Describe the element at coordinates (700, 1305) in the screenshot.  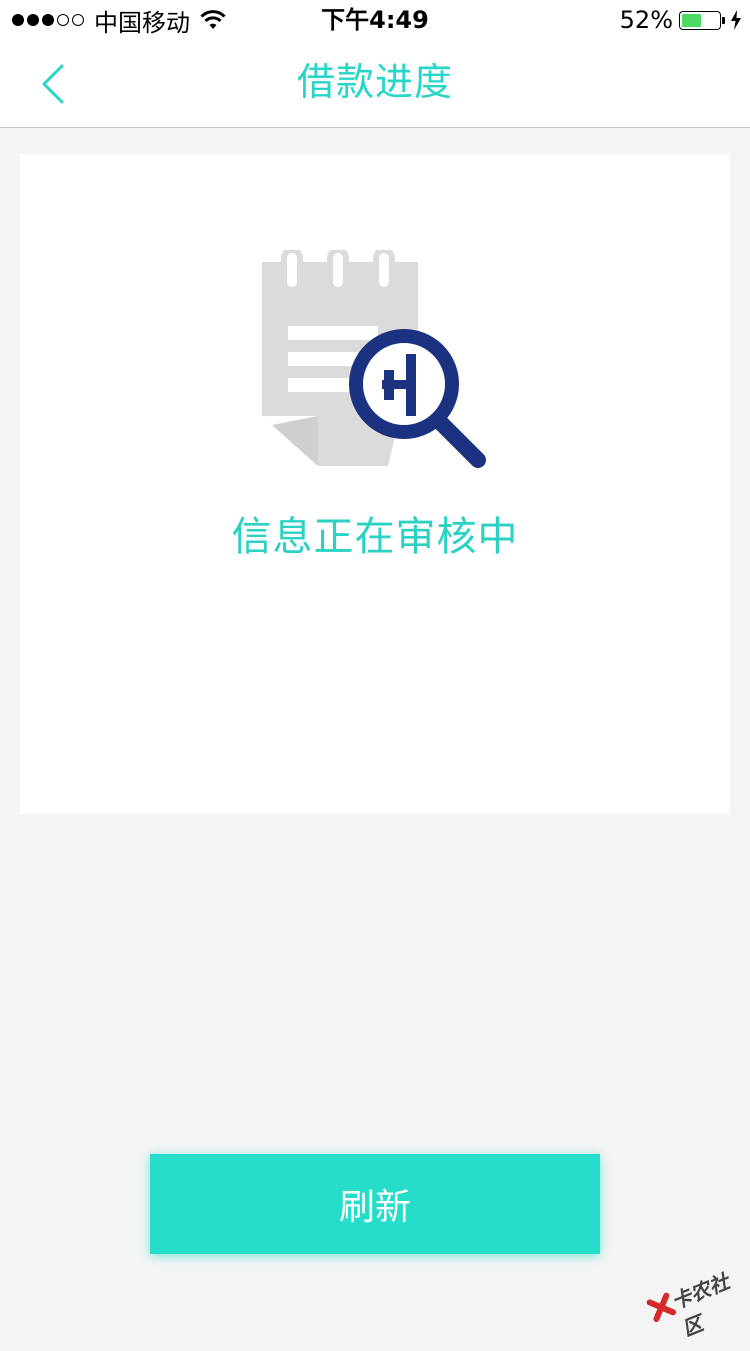
I see `watermark-text: 卡农社区` at that location.